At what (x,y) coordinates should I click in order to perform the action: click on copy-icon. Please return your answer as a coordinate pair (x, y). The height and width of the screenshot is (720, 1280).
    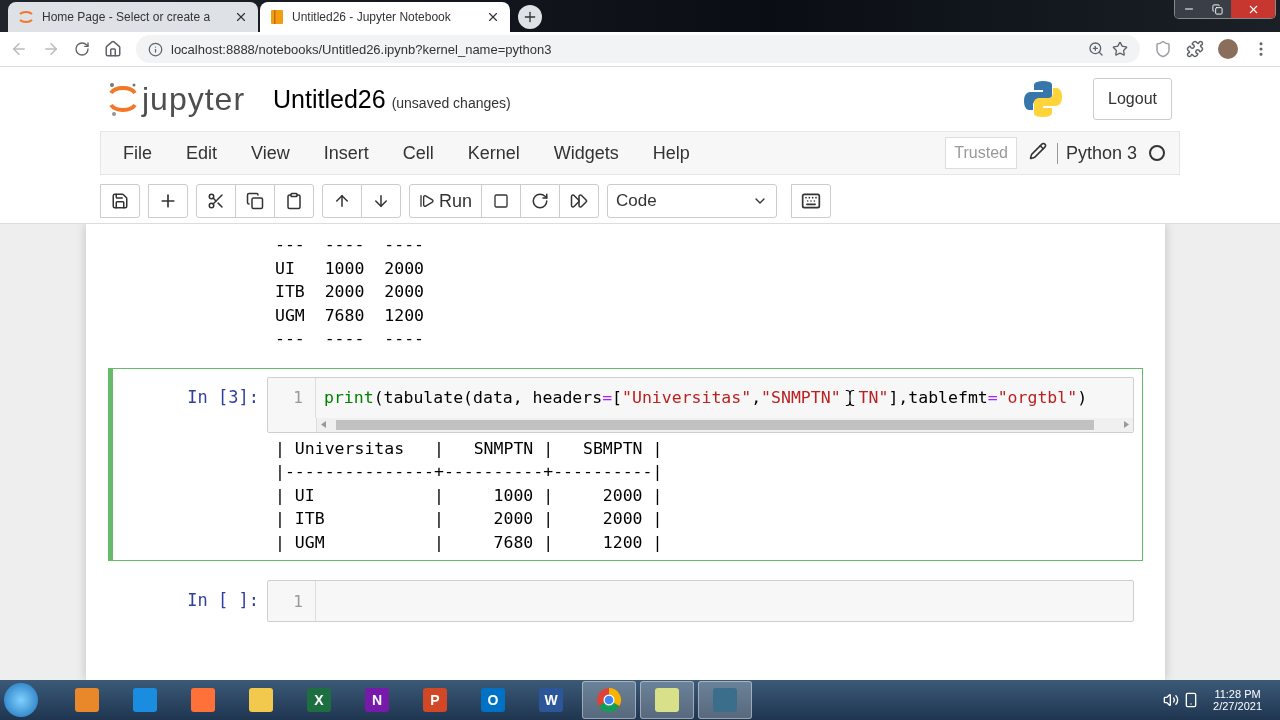
    Looking at the image, I should click on (255, 201).